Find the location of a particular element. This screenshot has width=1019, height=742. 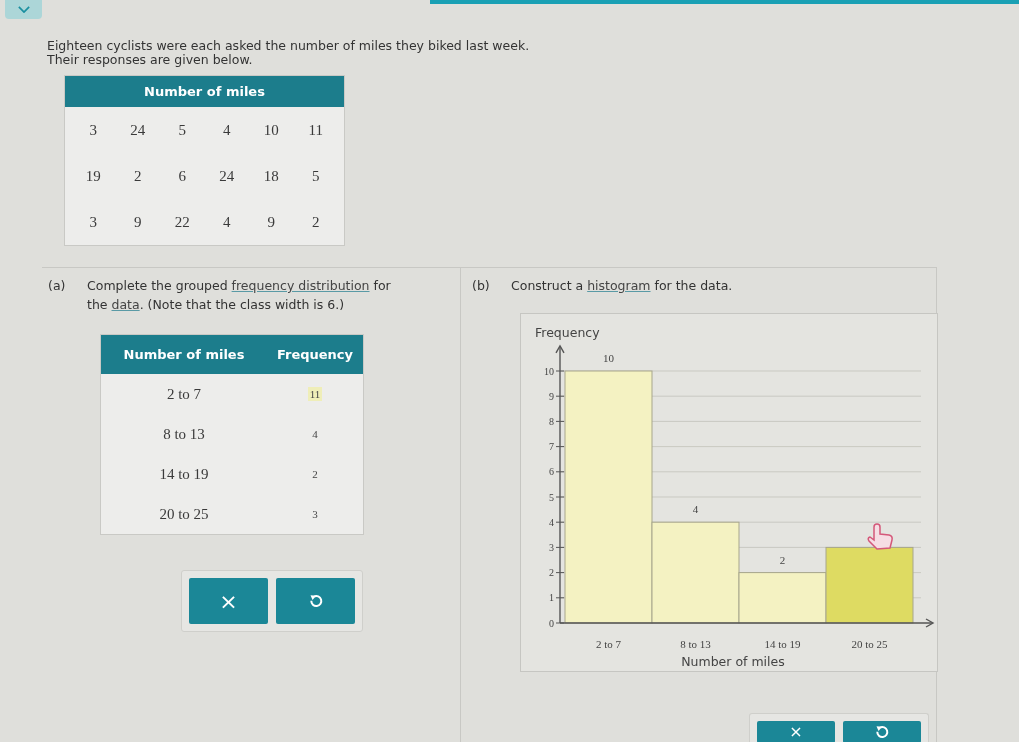

collapse-toggle is located at coordinates (23, 9).